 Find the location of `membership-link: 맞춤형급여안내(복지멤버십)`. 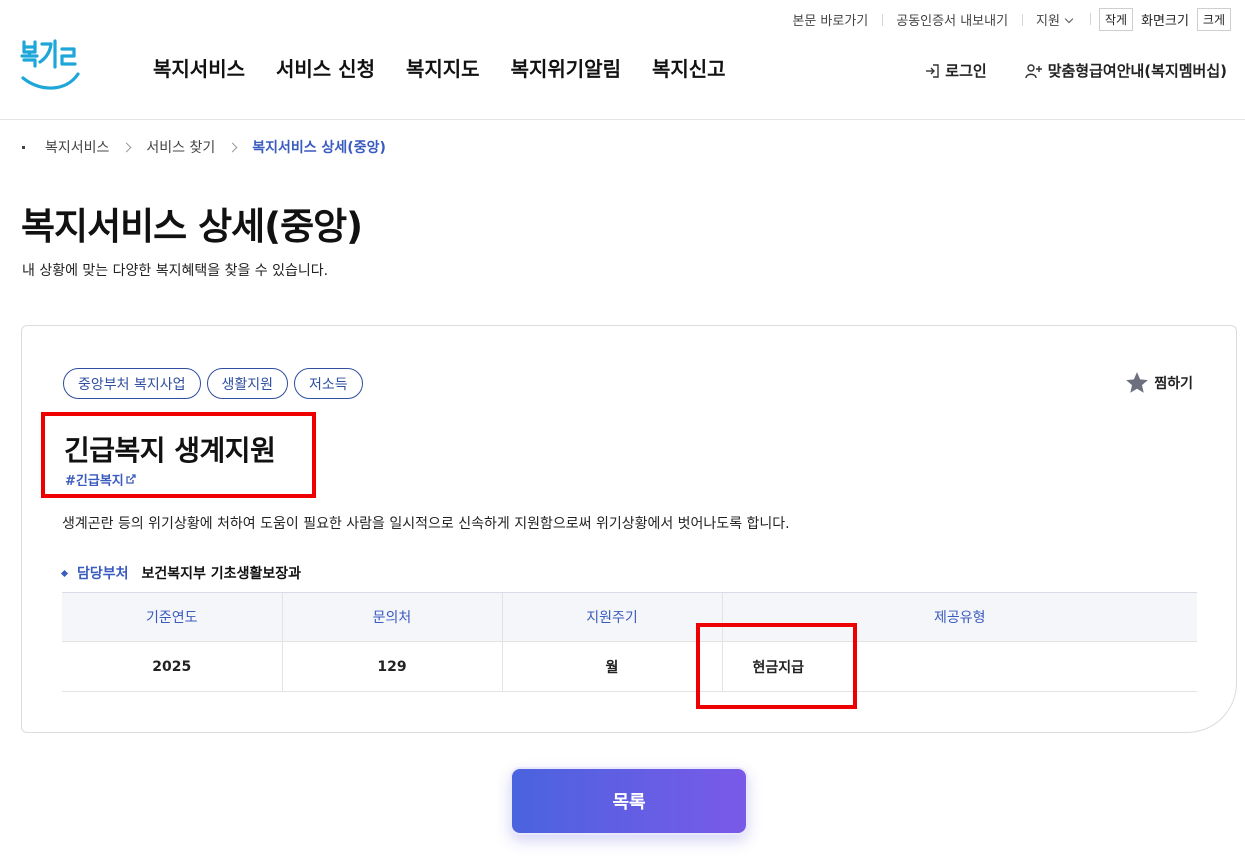

membership-link: 맞춤형급여안내(복지멤버십) is located at coordinates (1125, 70).